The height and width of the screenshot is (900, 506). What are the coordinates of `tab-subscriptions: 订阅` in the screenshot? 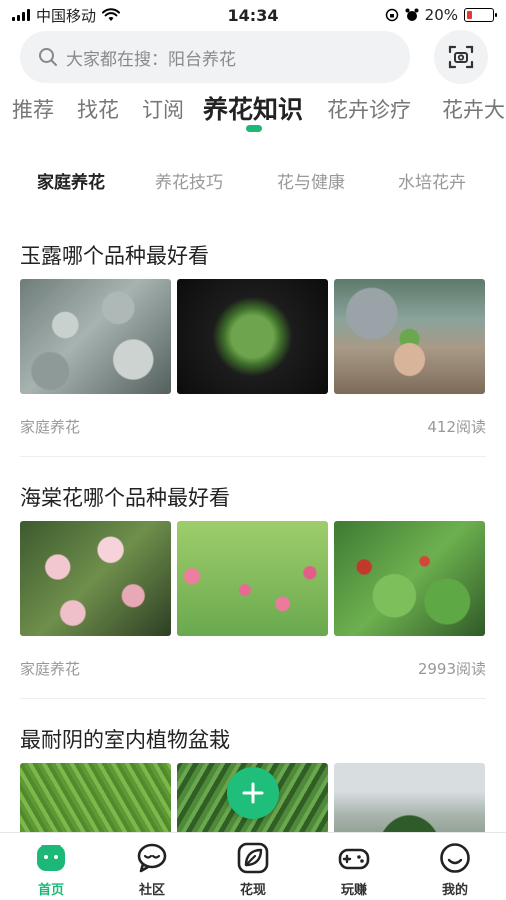 It's located at (163, 109).